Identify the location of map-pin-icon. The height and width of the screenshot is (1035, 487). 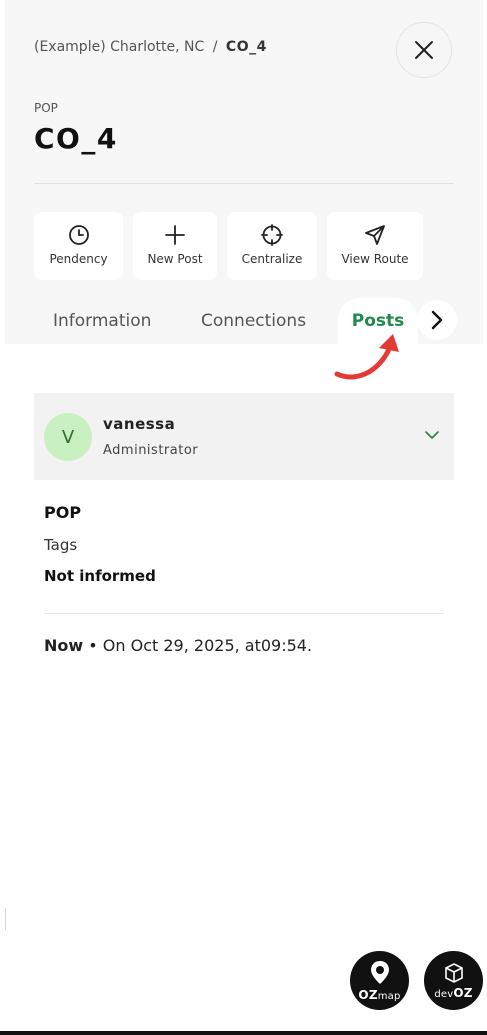
(379, 972).